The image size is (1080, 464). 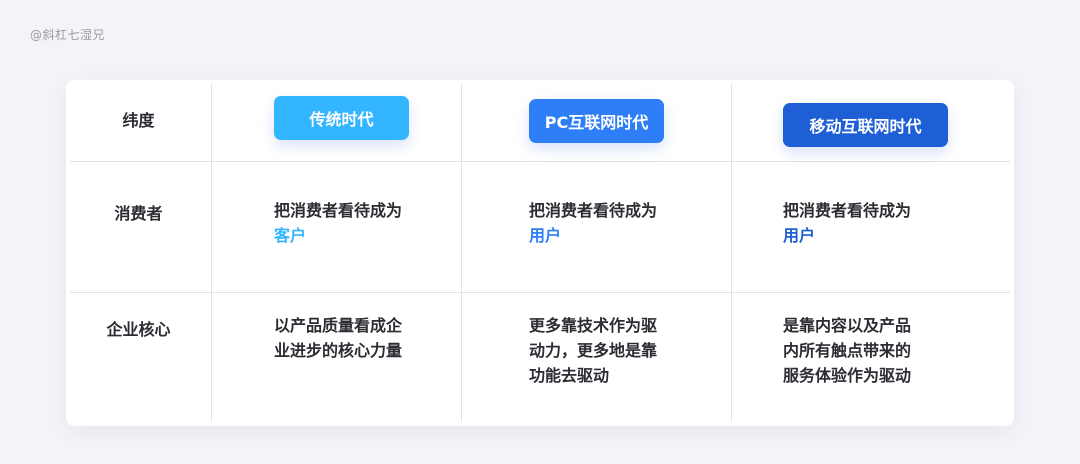 What do you see at coordinates (593, 223) in the screenshot?
I see `cell-consumer-pc: 把消费者看待成为 用户` at bounding box center [593, 223].